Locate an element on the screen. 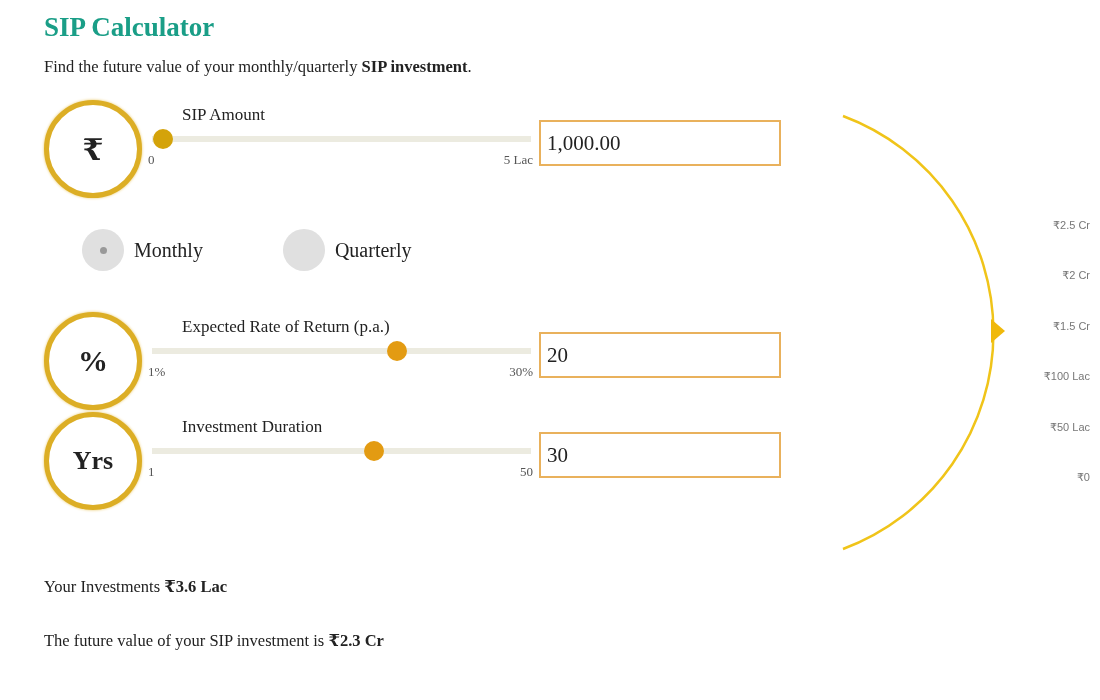 The width and height of the screenshot is (1100, 700). gauge-scale-label: ₹2 Cr is located at coordinates (1076, 276).